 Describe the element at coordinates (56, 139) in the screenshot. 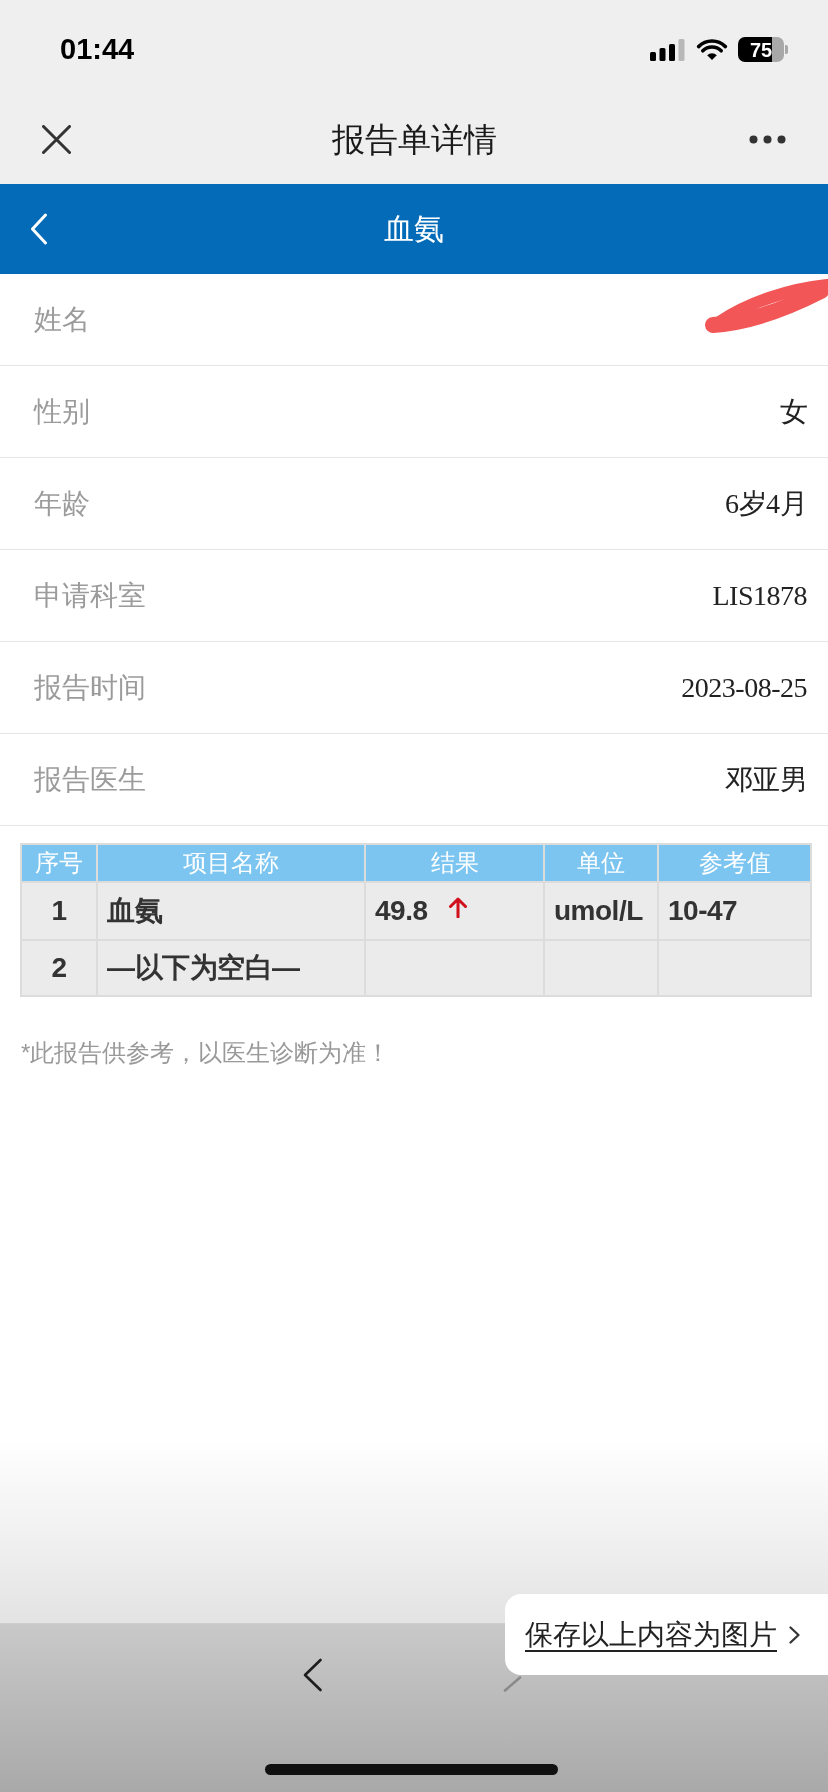

I see `close-icon` at that location.